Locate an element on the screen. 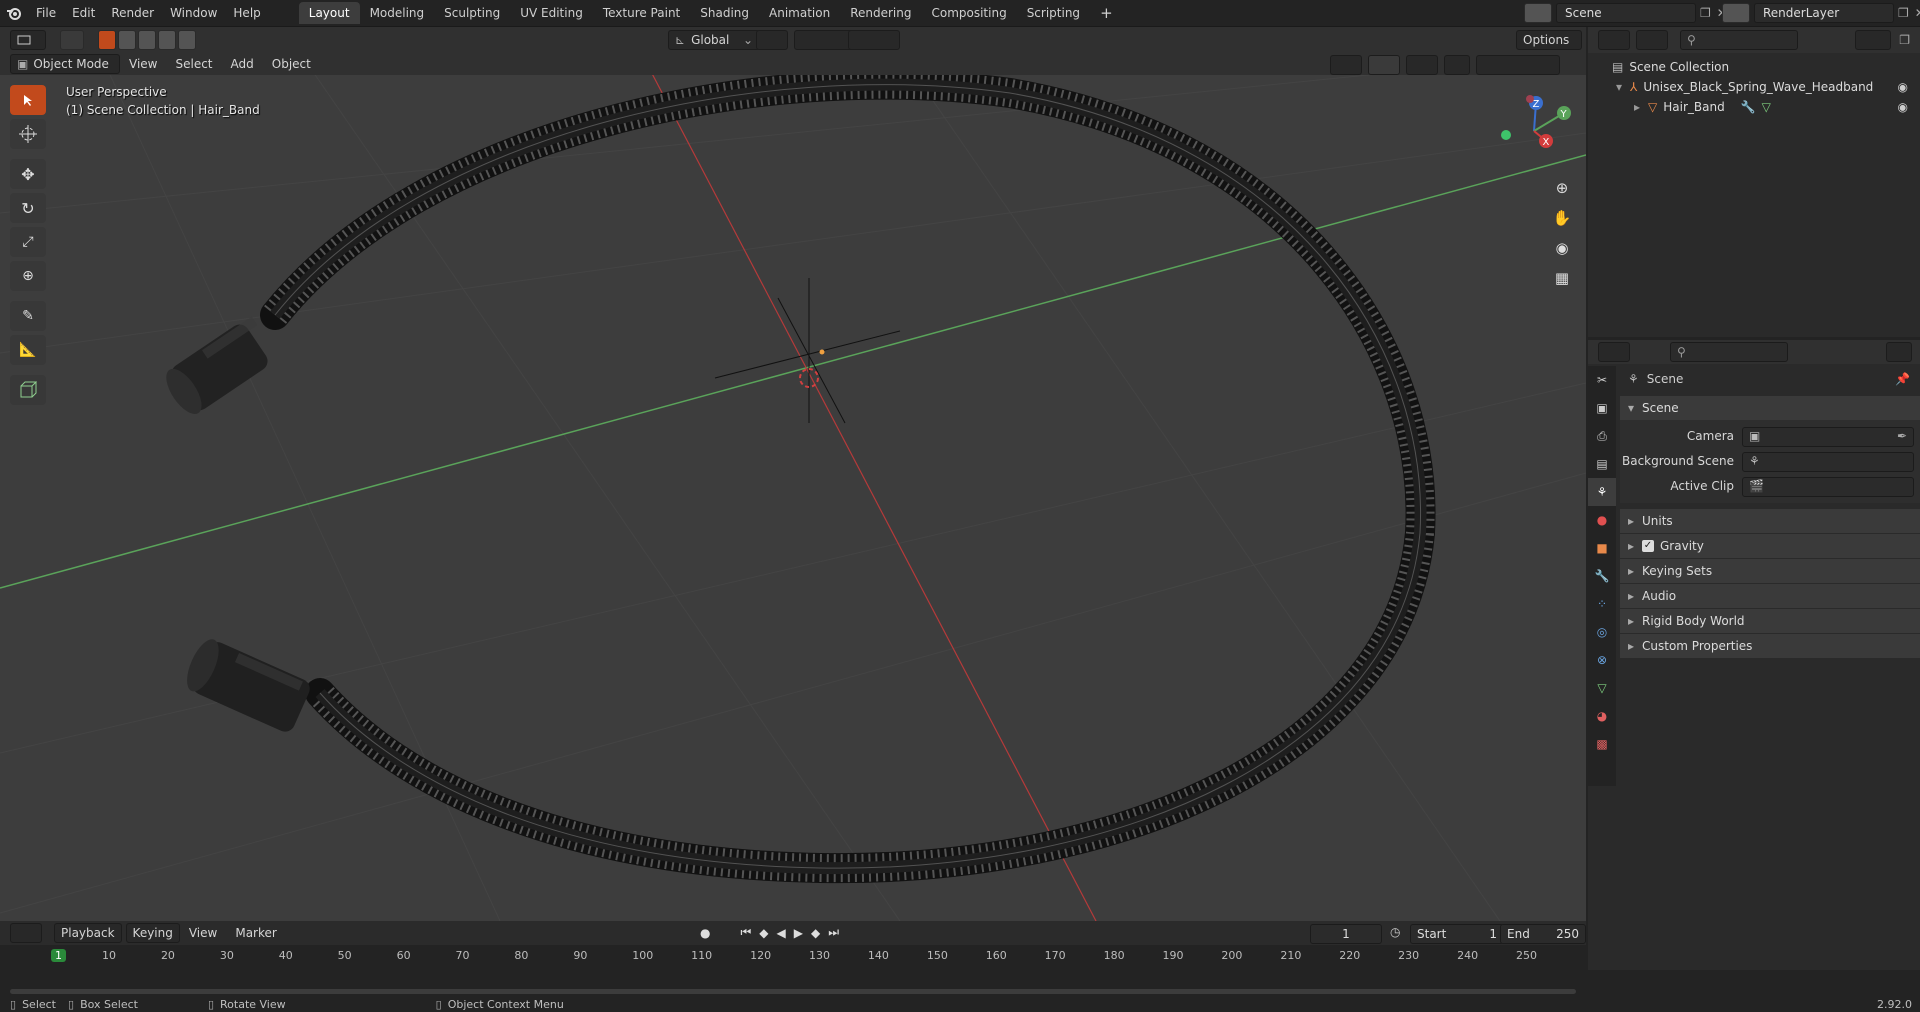  options-dropdown: Options is located at coordinates (1549, 40).